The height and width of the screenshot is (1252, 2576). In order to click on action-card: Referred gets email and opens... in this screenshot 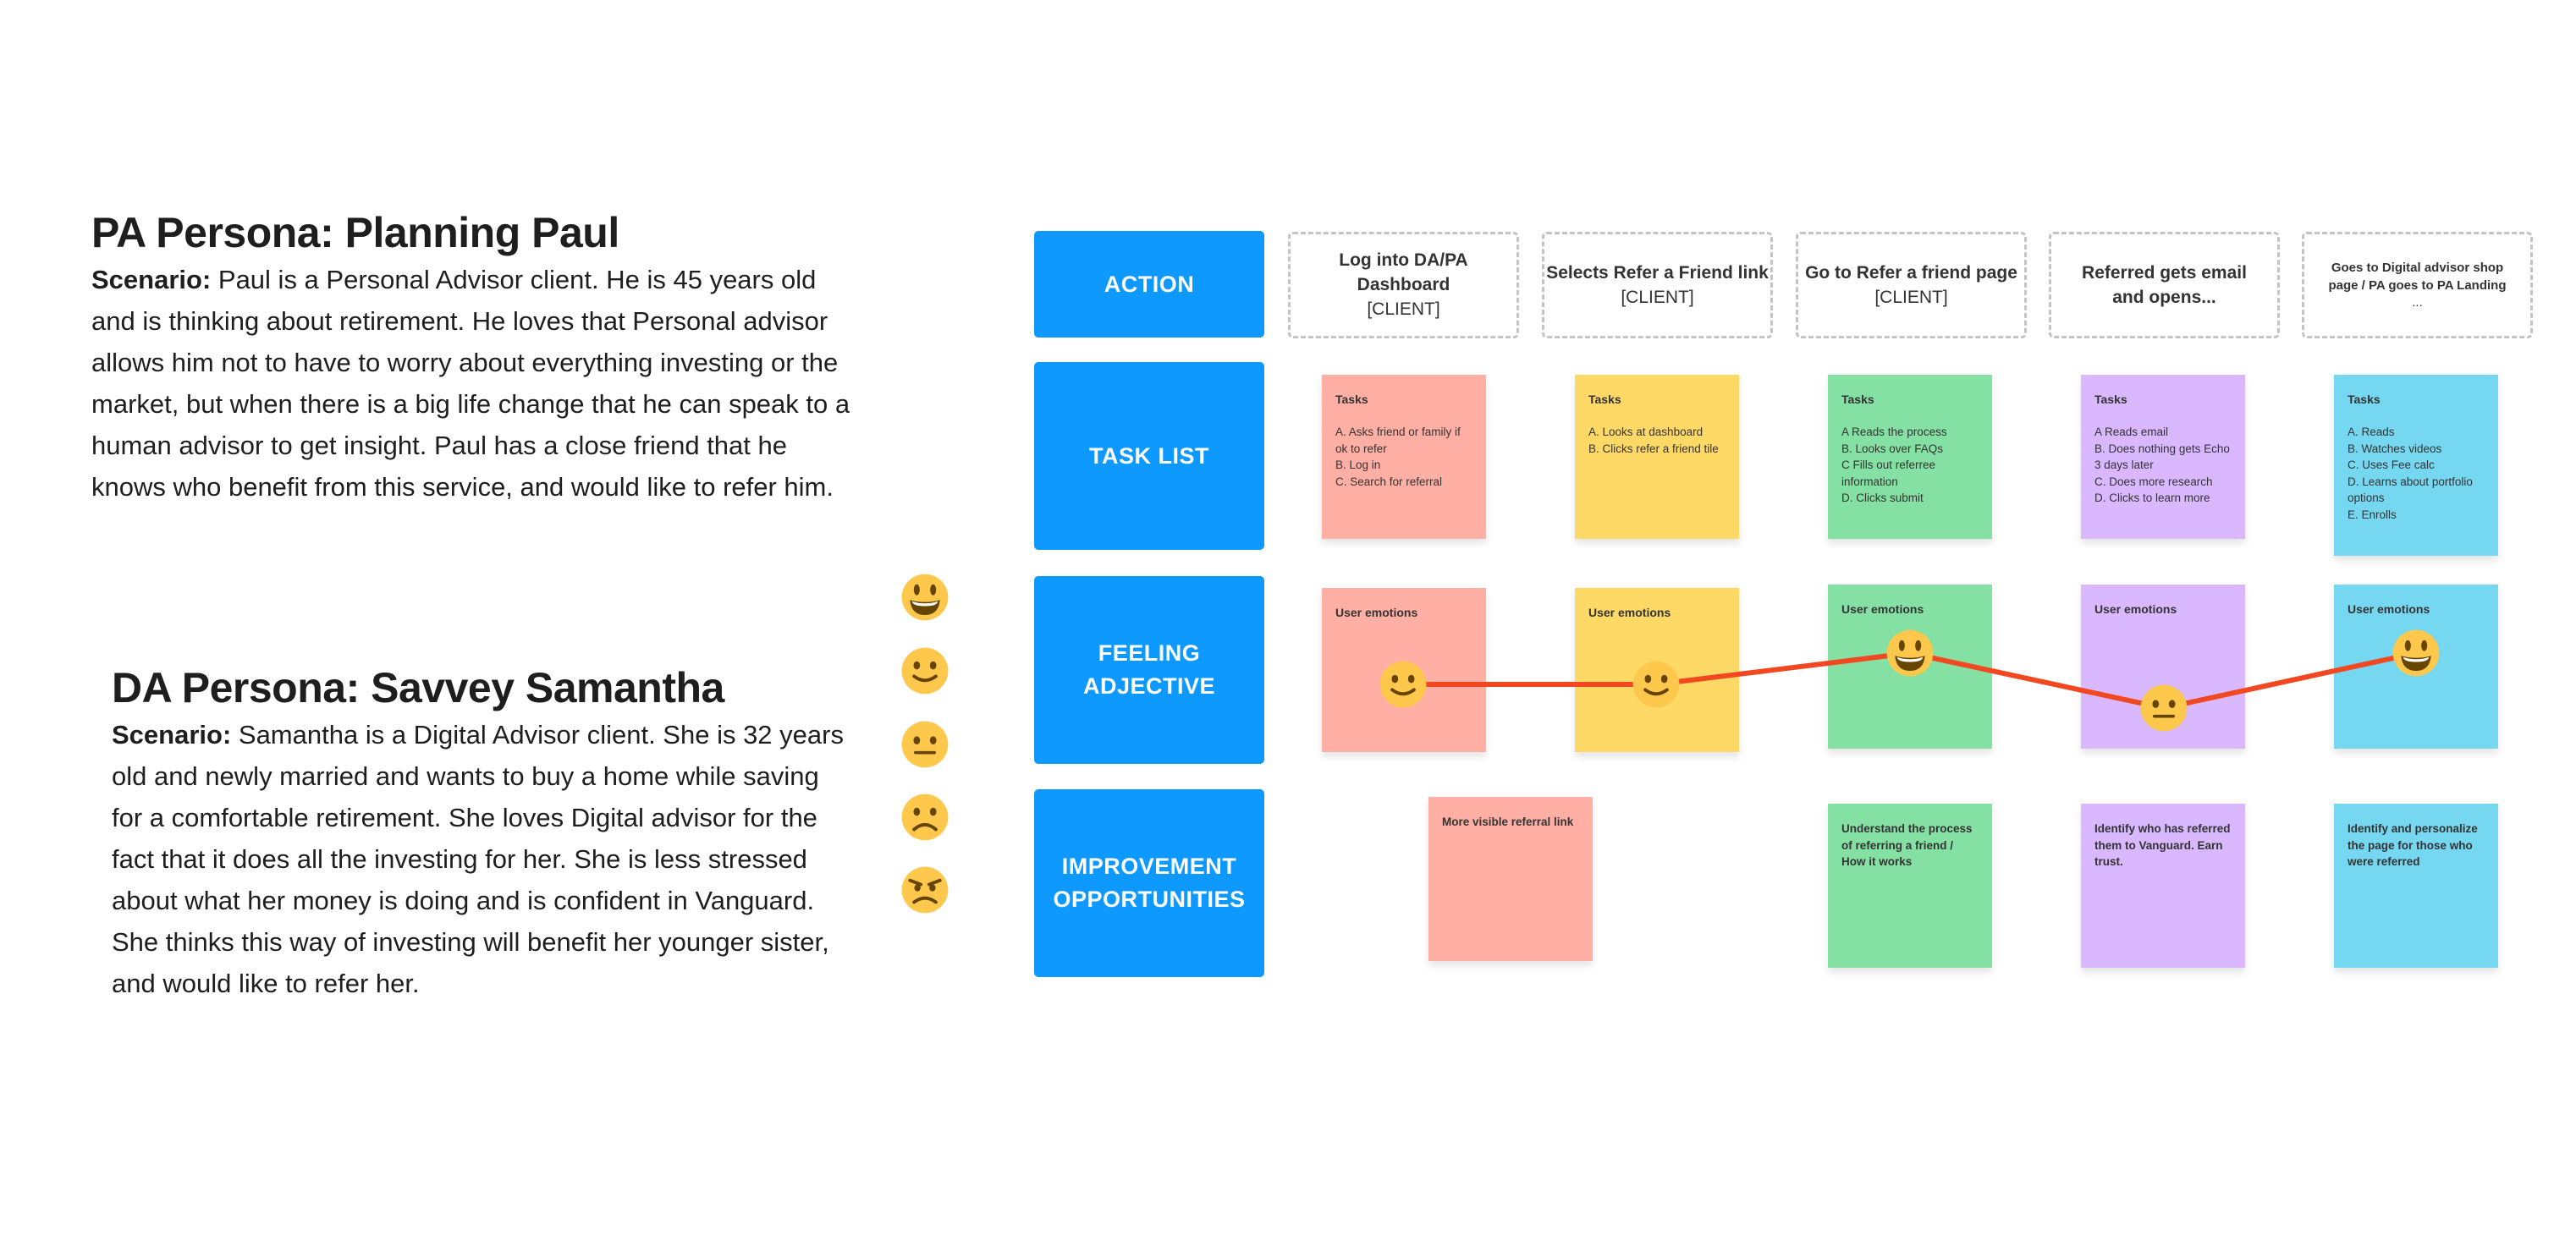, I will do `click(2164, 285)`.